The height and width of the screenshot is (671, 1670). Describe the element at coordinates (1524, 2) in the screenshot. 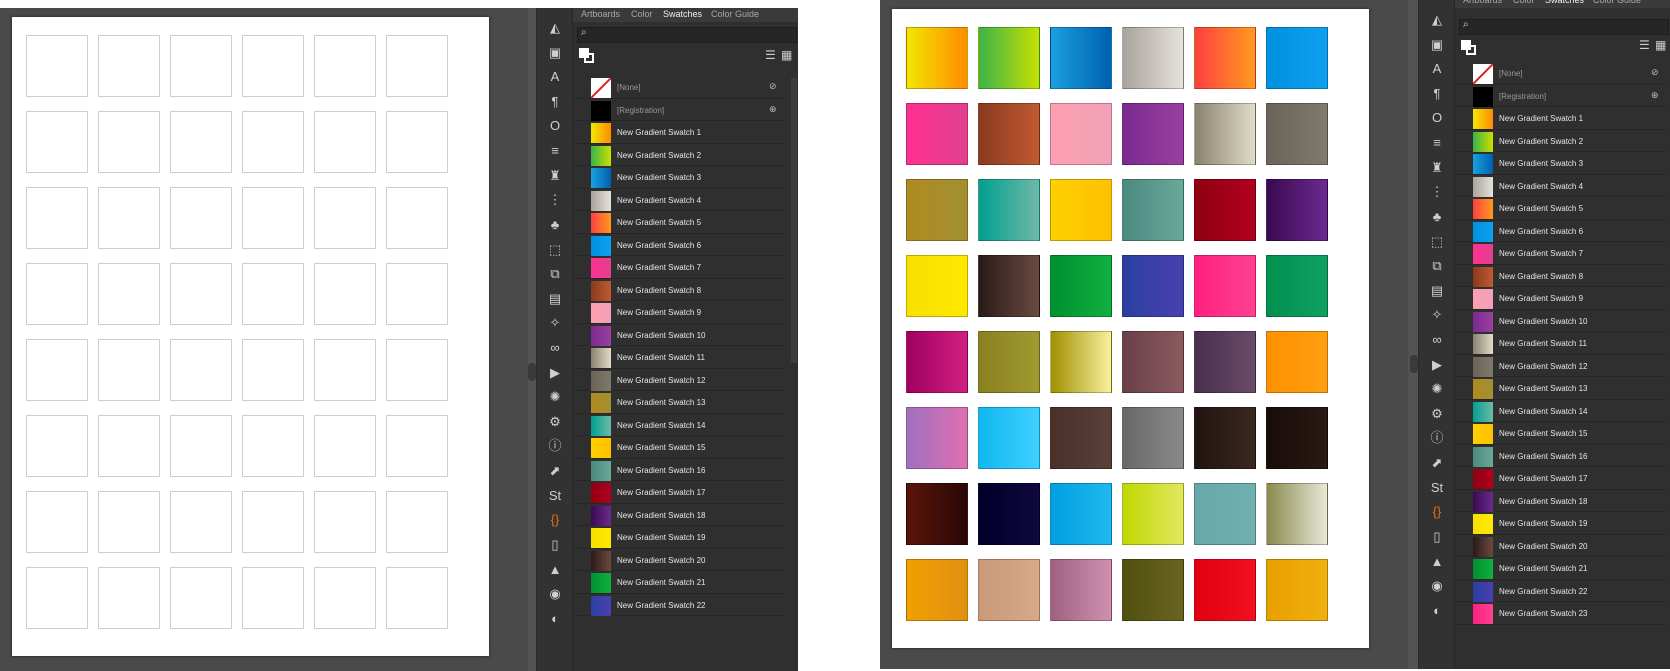

I see `tab-color: Color` at that location.